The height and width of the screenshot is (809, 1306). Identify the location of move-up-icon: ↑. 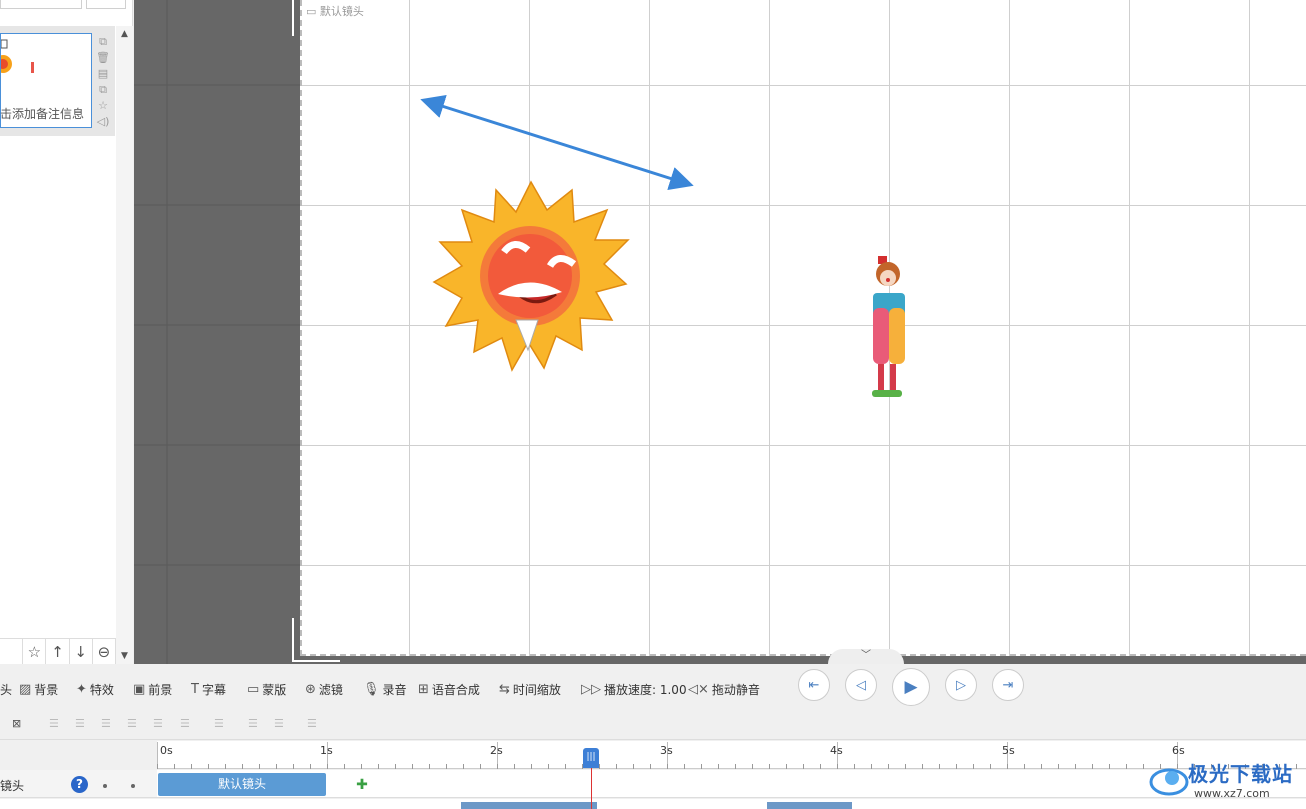
(58, 652).